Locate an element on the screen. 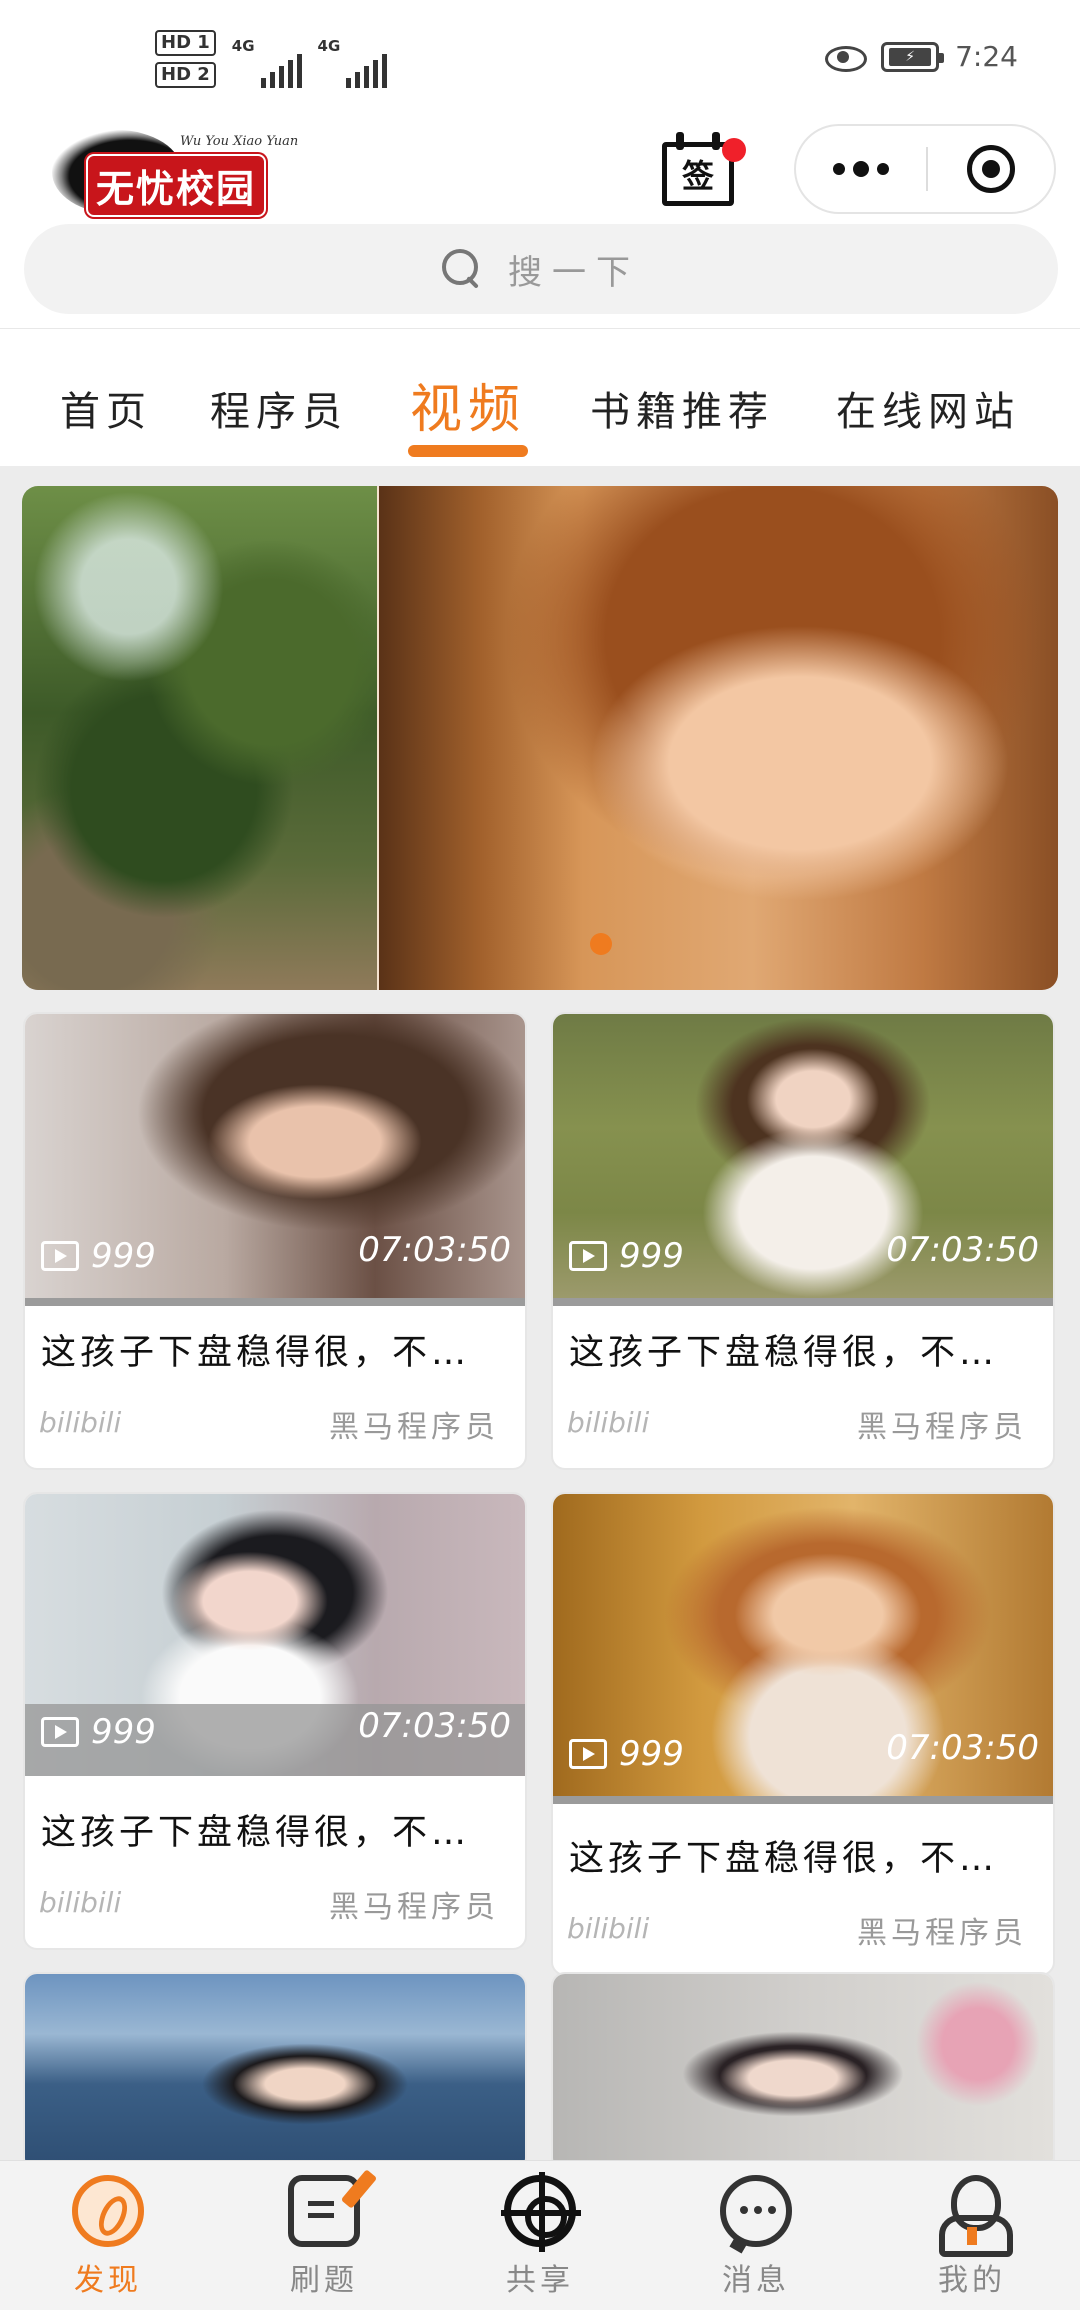 The width and height of the screenshot is (1080, 2310). nav-share: 共享 is located at coordinates (540, 2235).